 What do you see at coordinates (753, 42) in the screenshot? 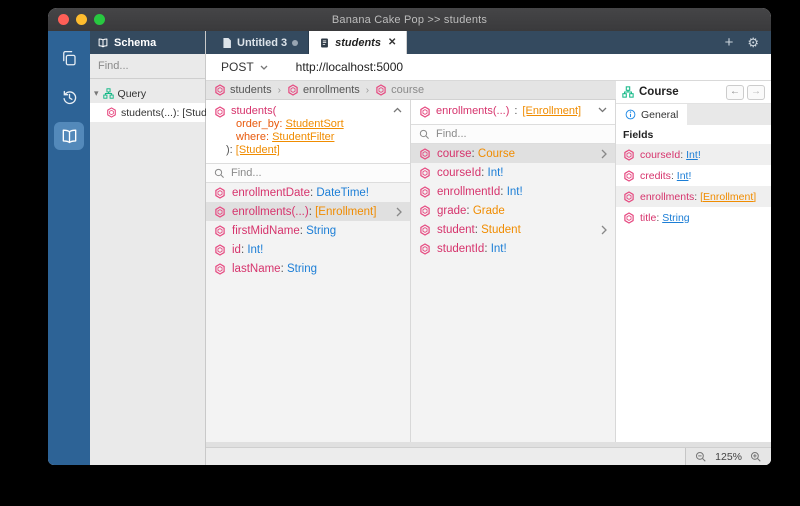
I see `settings-gear-icon: ⚙` at bounding box center [753, 42].